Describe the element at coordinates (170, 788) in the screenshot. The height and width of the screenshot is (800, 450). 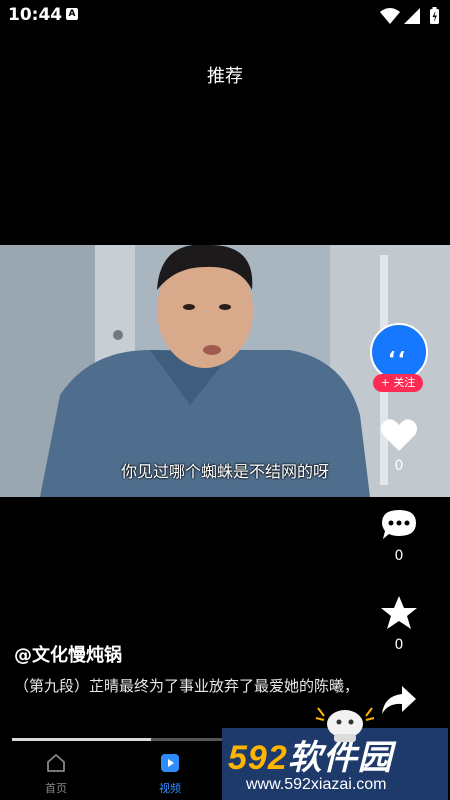
I see `nav-video-label: 视频` at that location.